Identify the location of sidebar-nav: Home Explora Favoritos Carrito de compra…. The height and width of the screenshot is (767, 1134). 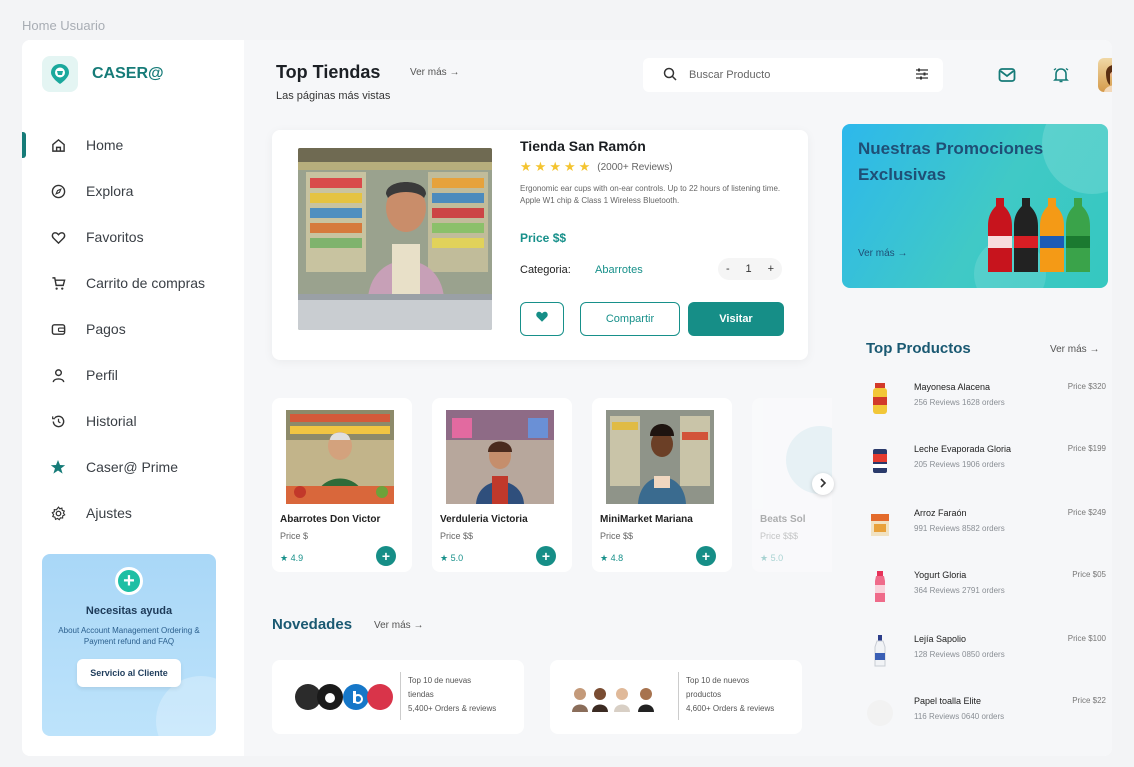
(133, 329).